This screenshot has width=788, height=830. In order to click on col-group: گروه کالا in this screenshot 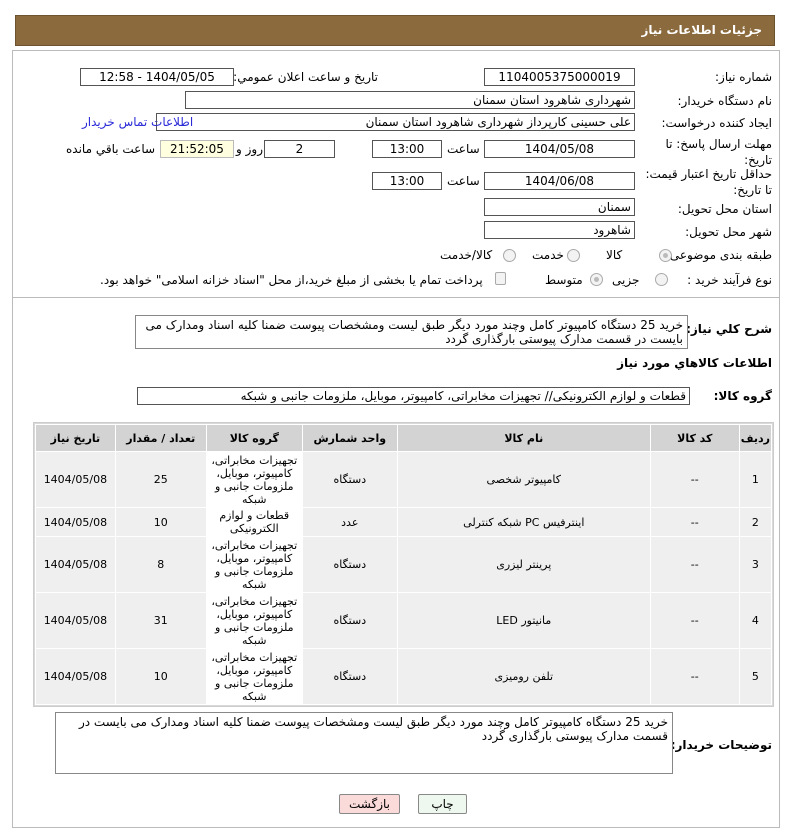, I will do `click(254, 438)`.